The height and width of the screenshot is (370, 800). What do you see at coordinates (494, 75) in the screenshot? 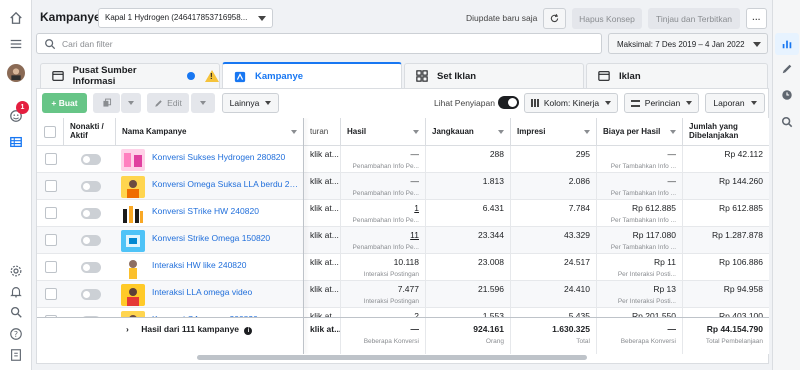
I see `tab-set-iklan: Set Iklan` at bounding box center [494, 75].